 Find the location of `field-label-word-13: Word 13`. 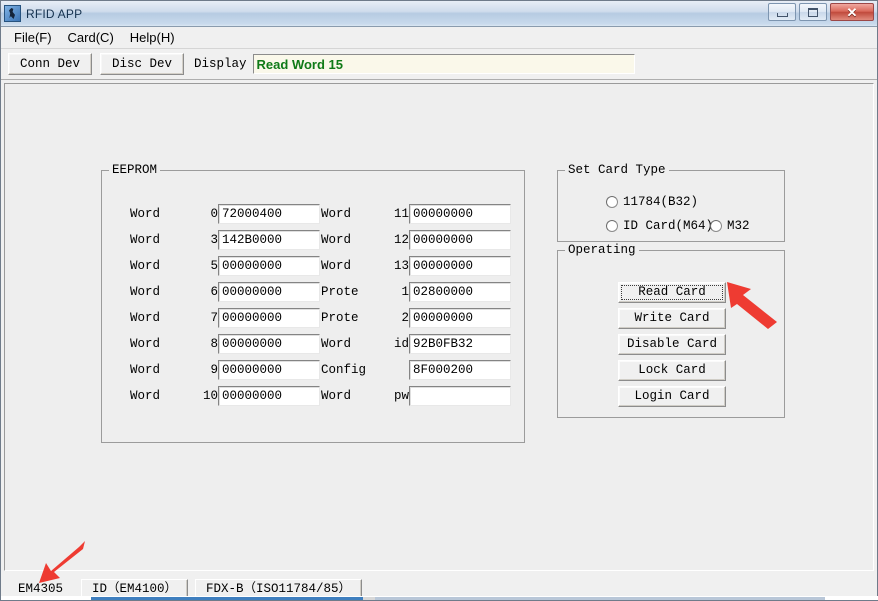

field-label-word-13: Word 13 is located at coordinates (365, 266).